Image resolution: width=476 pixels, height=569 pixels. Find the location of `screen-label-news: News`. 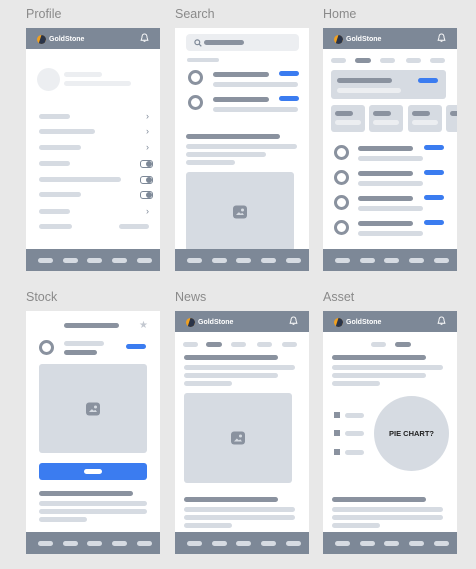

screen-label-news: News is located at coordinates (191, 297).